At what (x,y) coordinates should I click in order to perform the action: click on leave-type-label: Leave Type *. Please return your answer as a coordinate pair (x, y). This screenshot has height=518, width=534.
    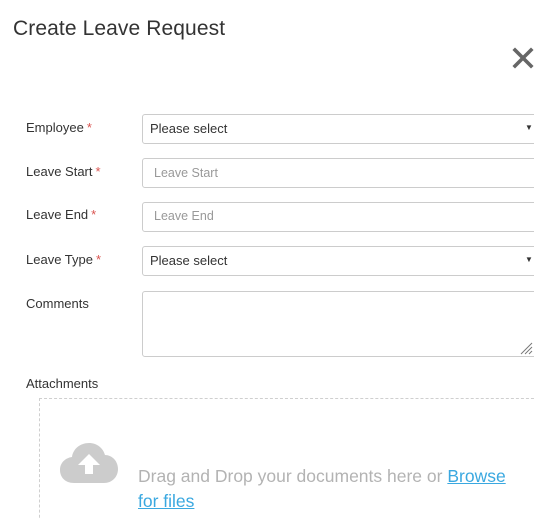
    Looking at the image, I should click on (64, 259).